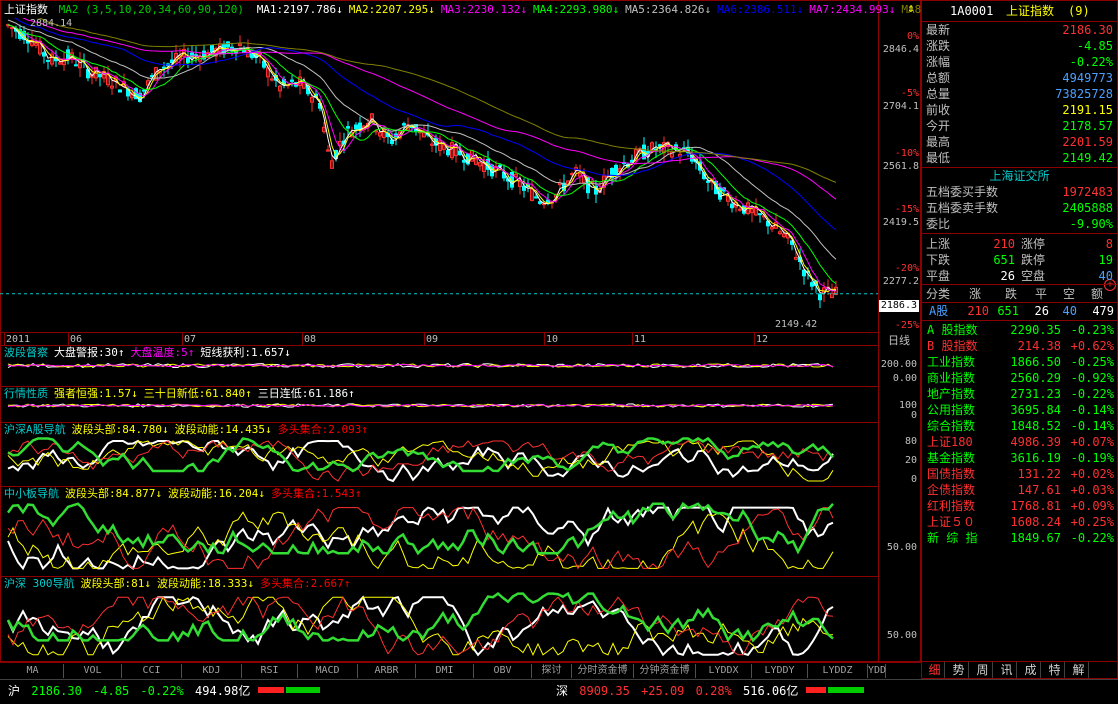 The height and width of the screenshot is (704, 1118). What do you see at coordinates (1019, 442) in the screenshot?
I see `index-row: 上证180 4986.39 +0.07%` at bounding box center [1019, 442].